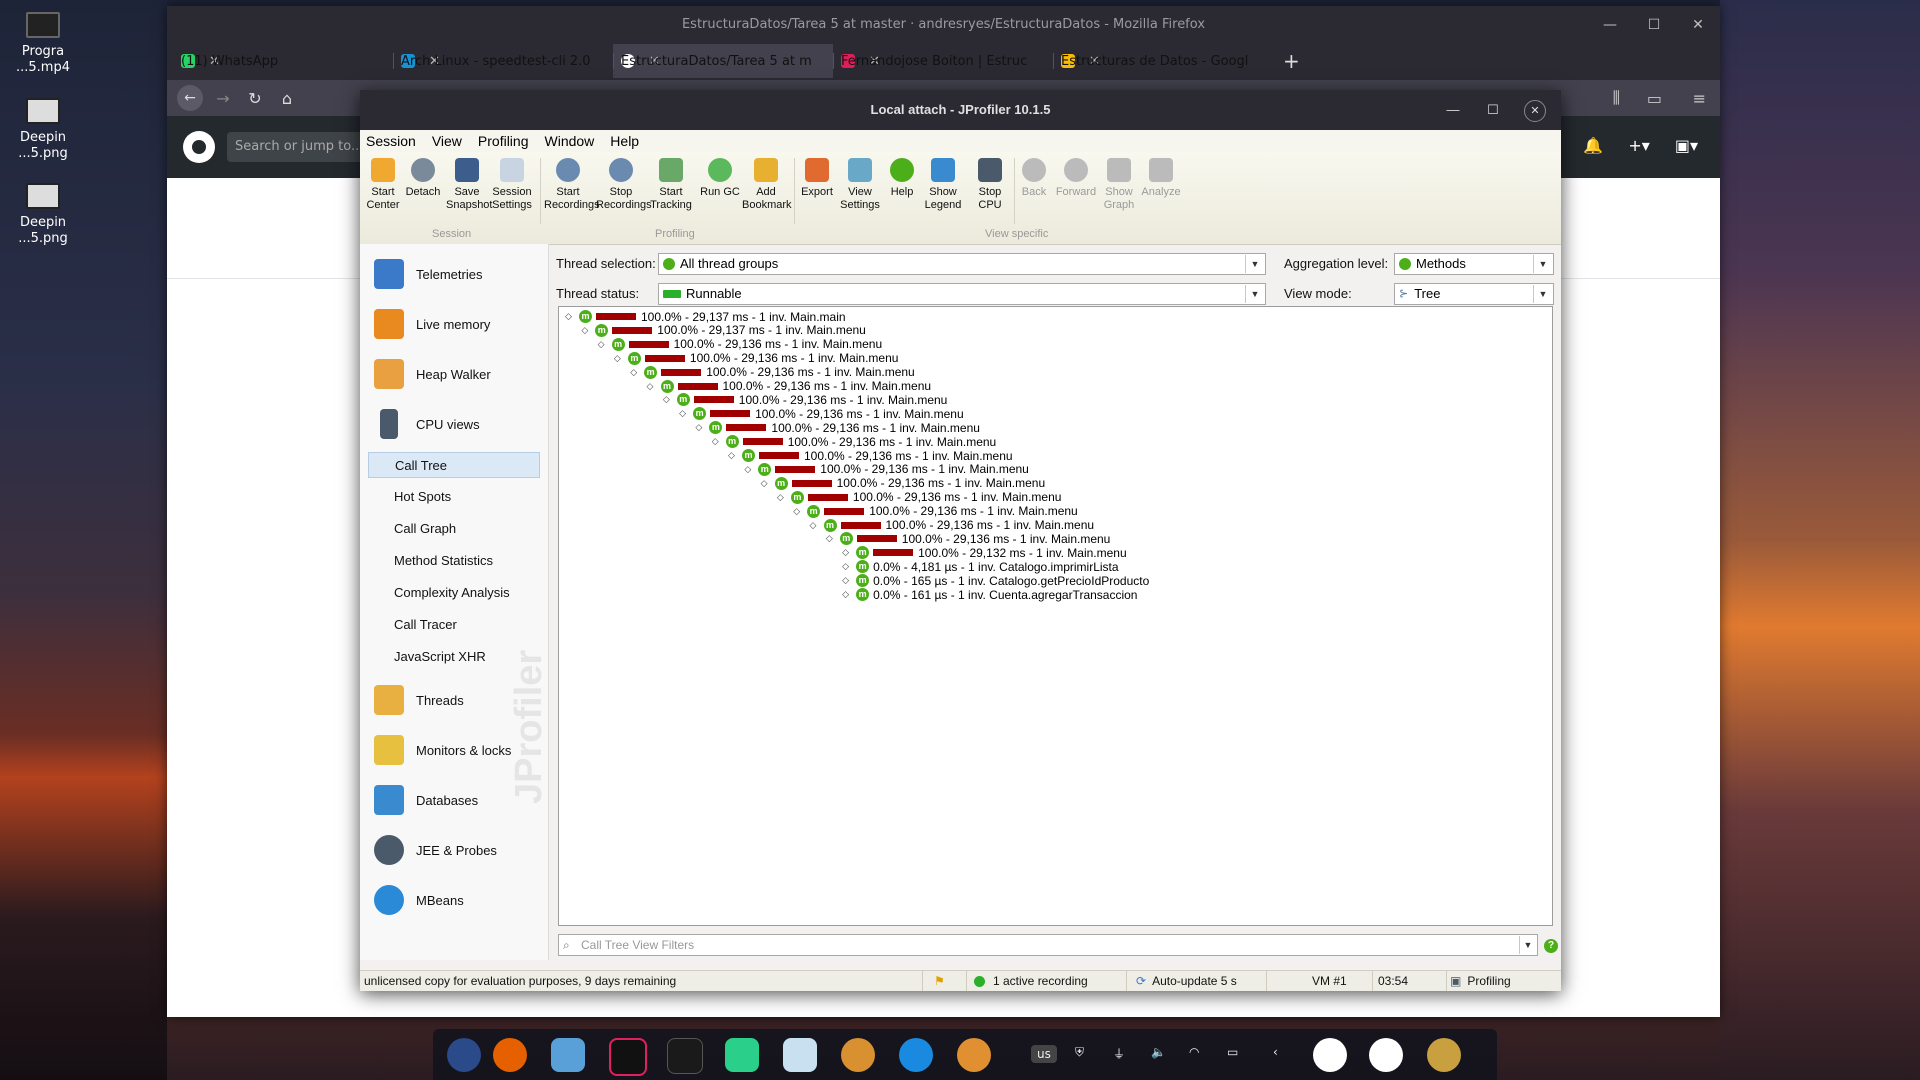 The height and width of the screenshot is (1080, 1920). Describe the element at coordinates (800, 1055) in the screenshot. I see `image-viewer-icon` at that location.